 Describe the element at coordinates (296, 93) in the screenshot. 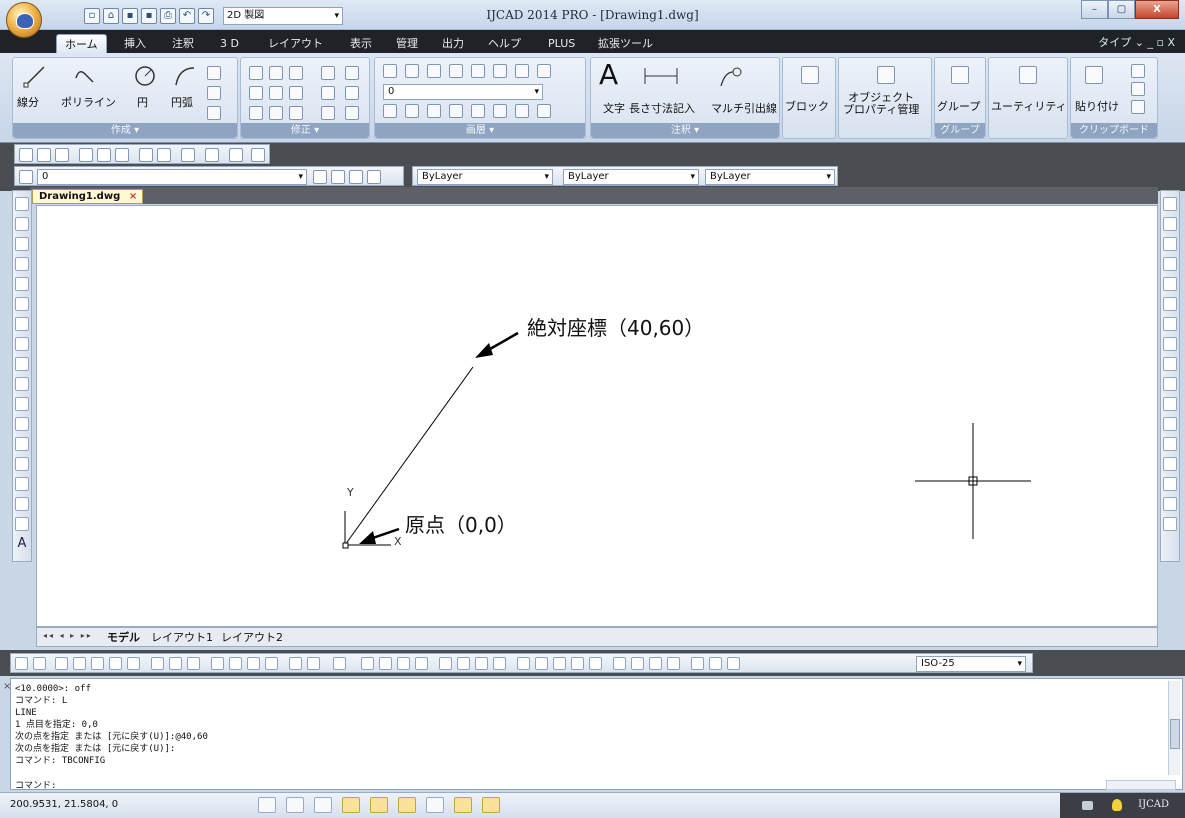

I see `fillet-icon` at that location.